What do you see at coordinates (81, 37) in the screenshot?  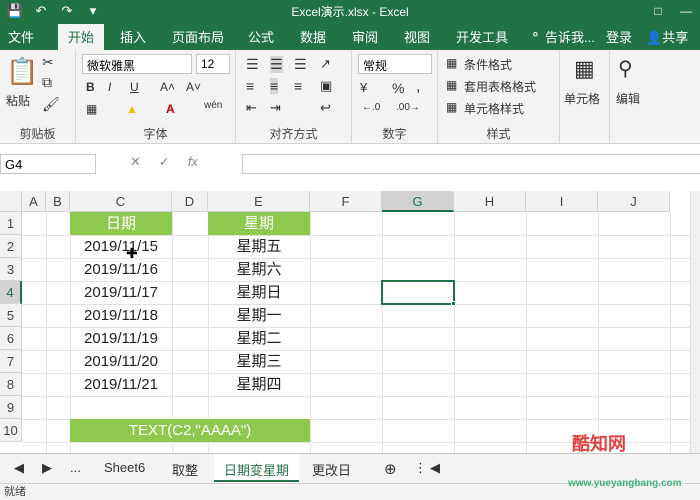 I see `tab-home: 开始` at bounding box center [81, 37].